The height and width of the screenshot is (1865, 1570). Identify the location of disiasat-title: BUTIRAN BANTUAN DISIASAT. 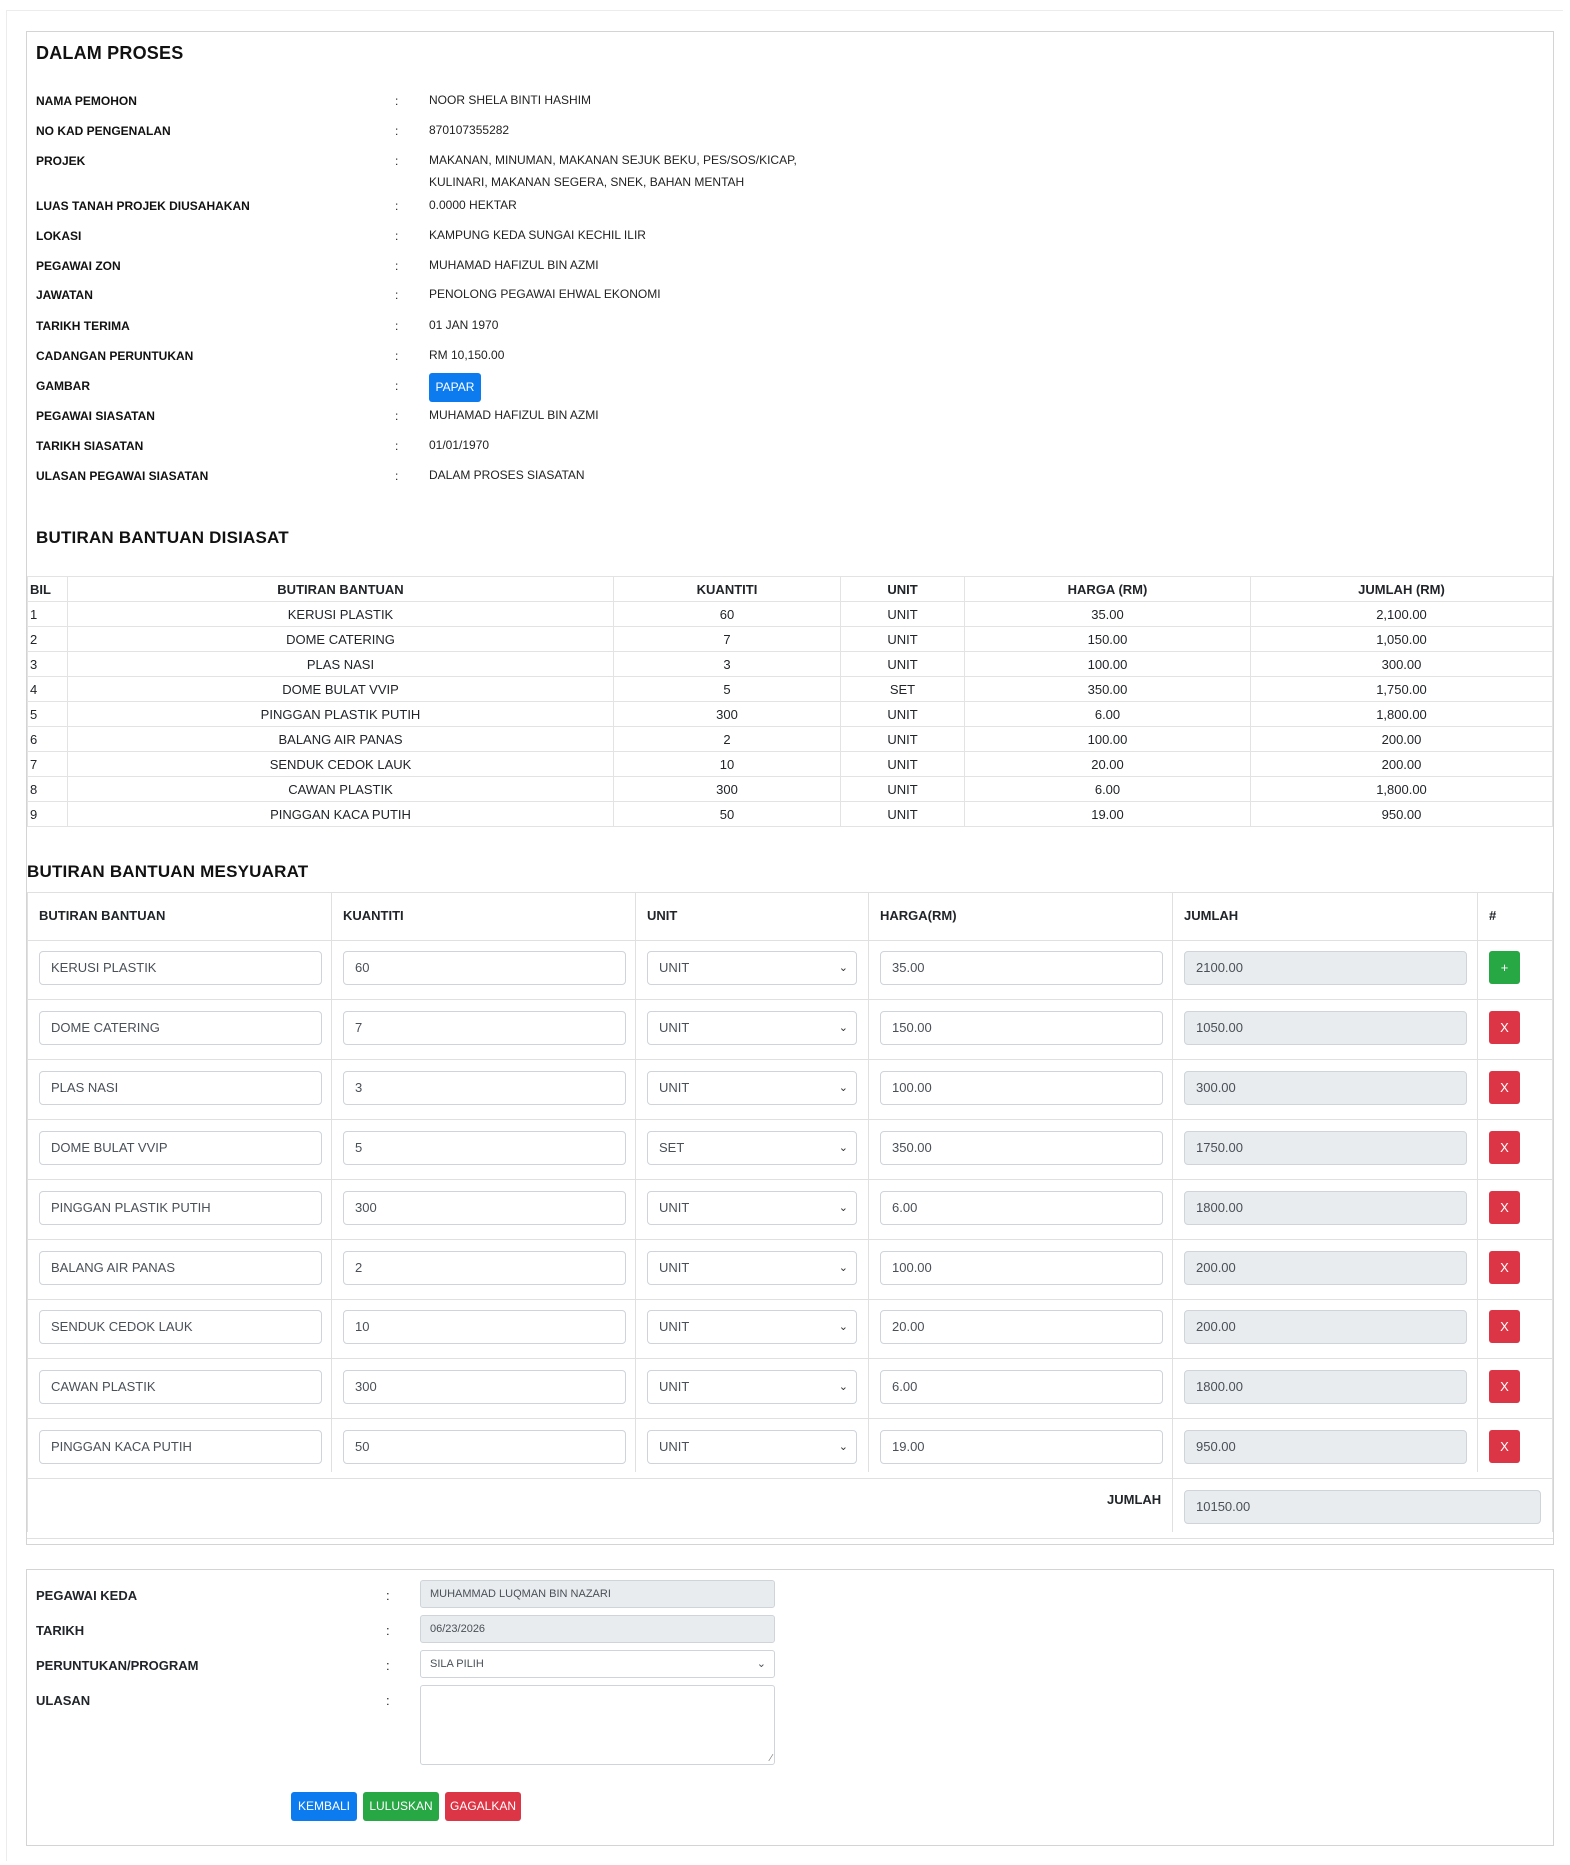
(162, 537).